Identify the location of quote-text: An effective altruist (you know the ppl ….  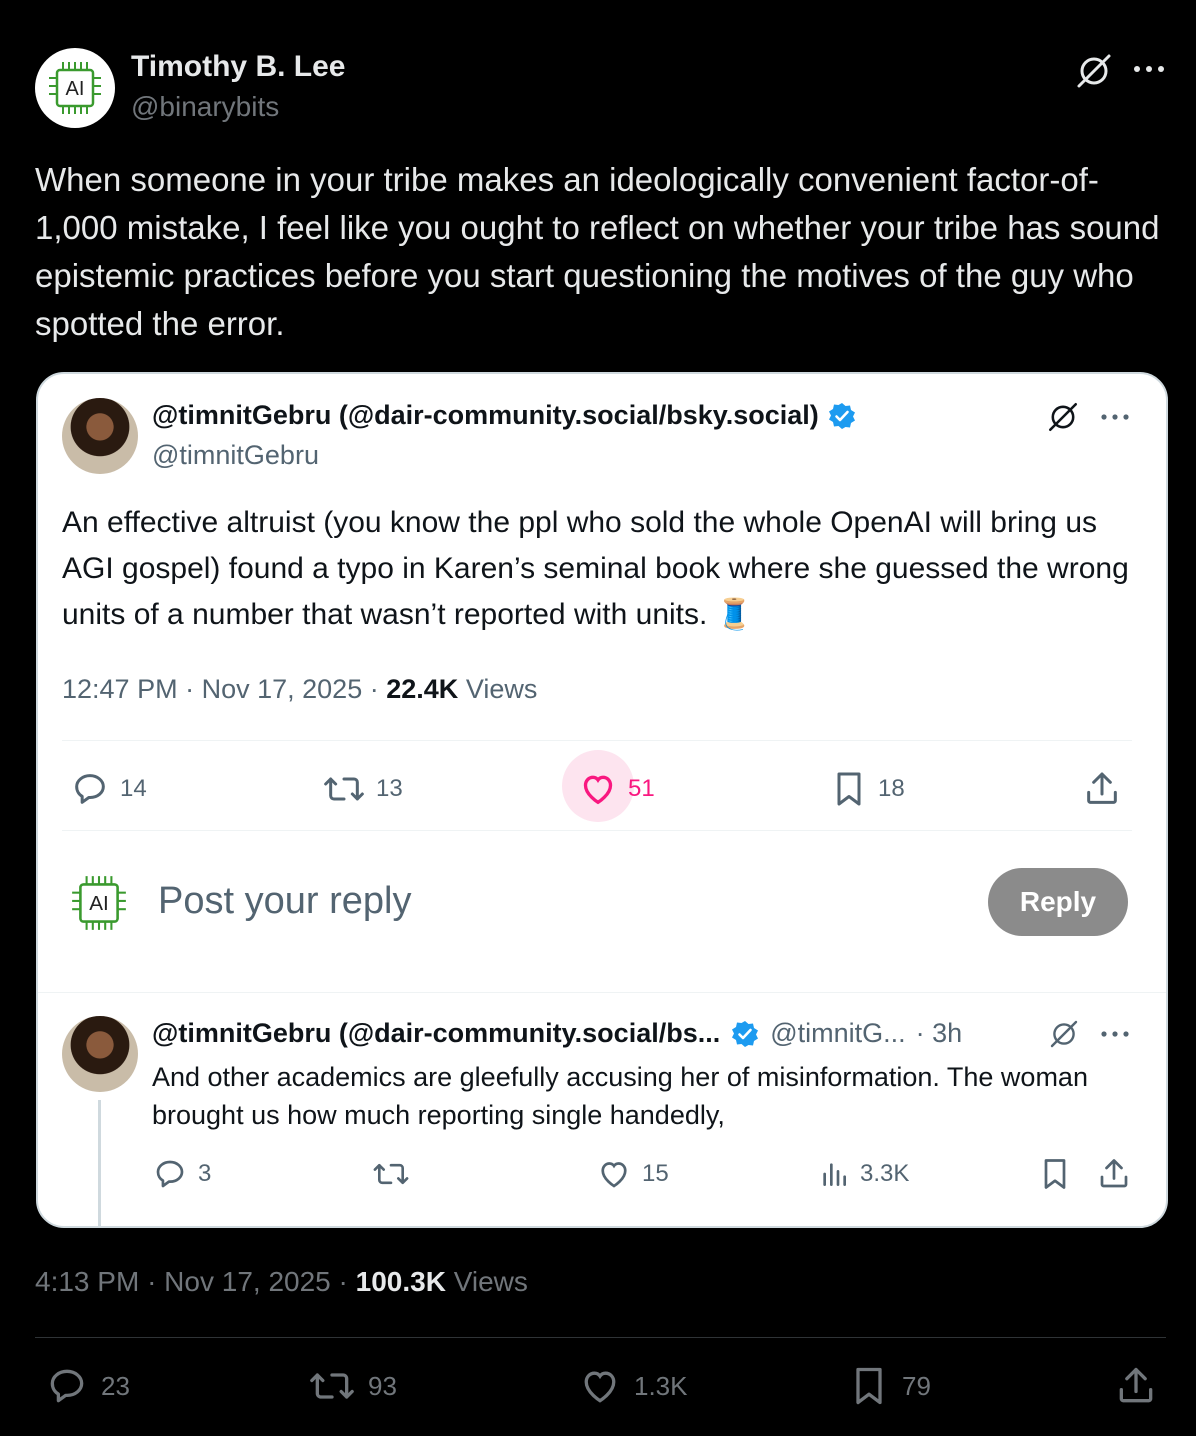
(597, 569).